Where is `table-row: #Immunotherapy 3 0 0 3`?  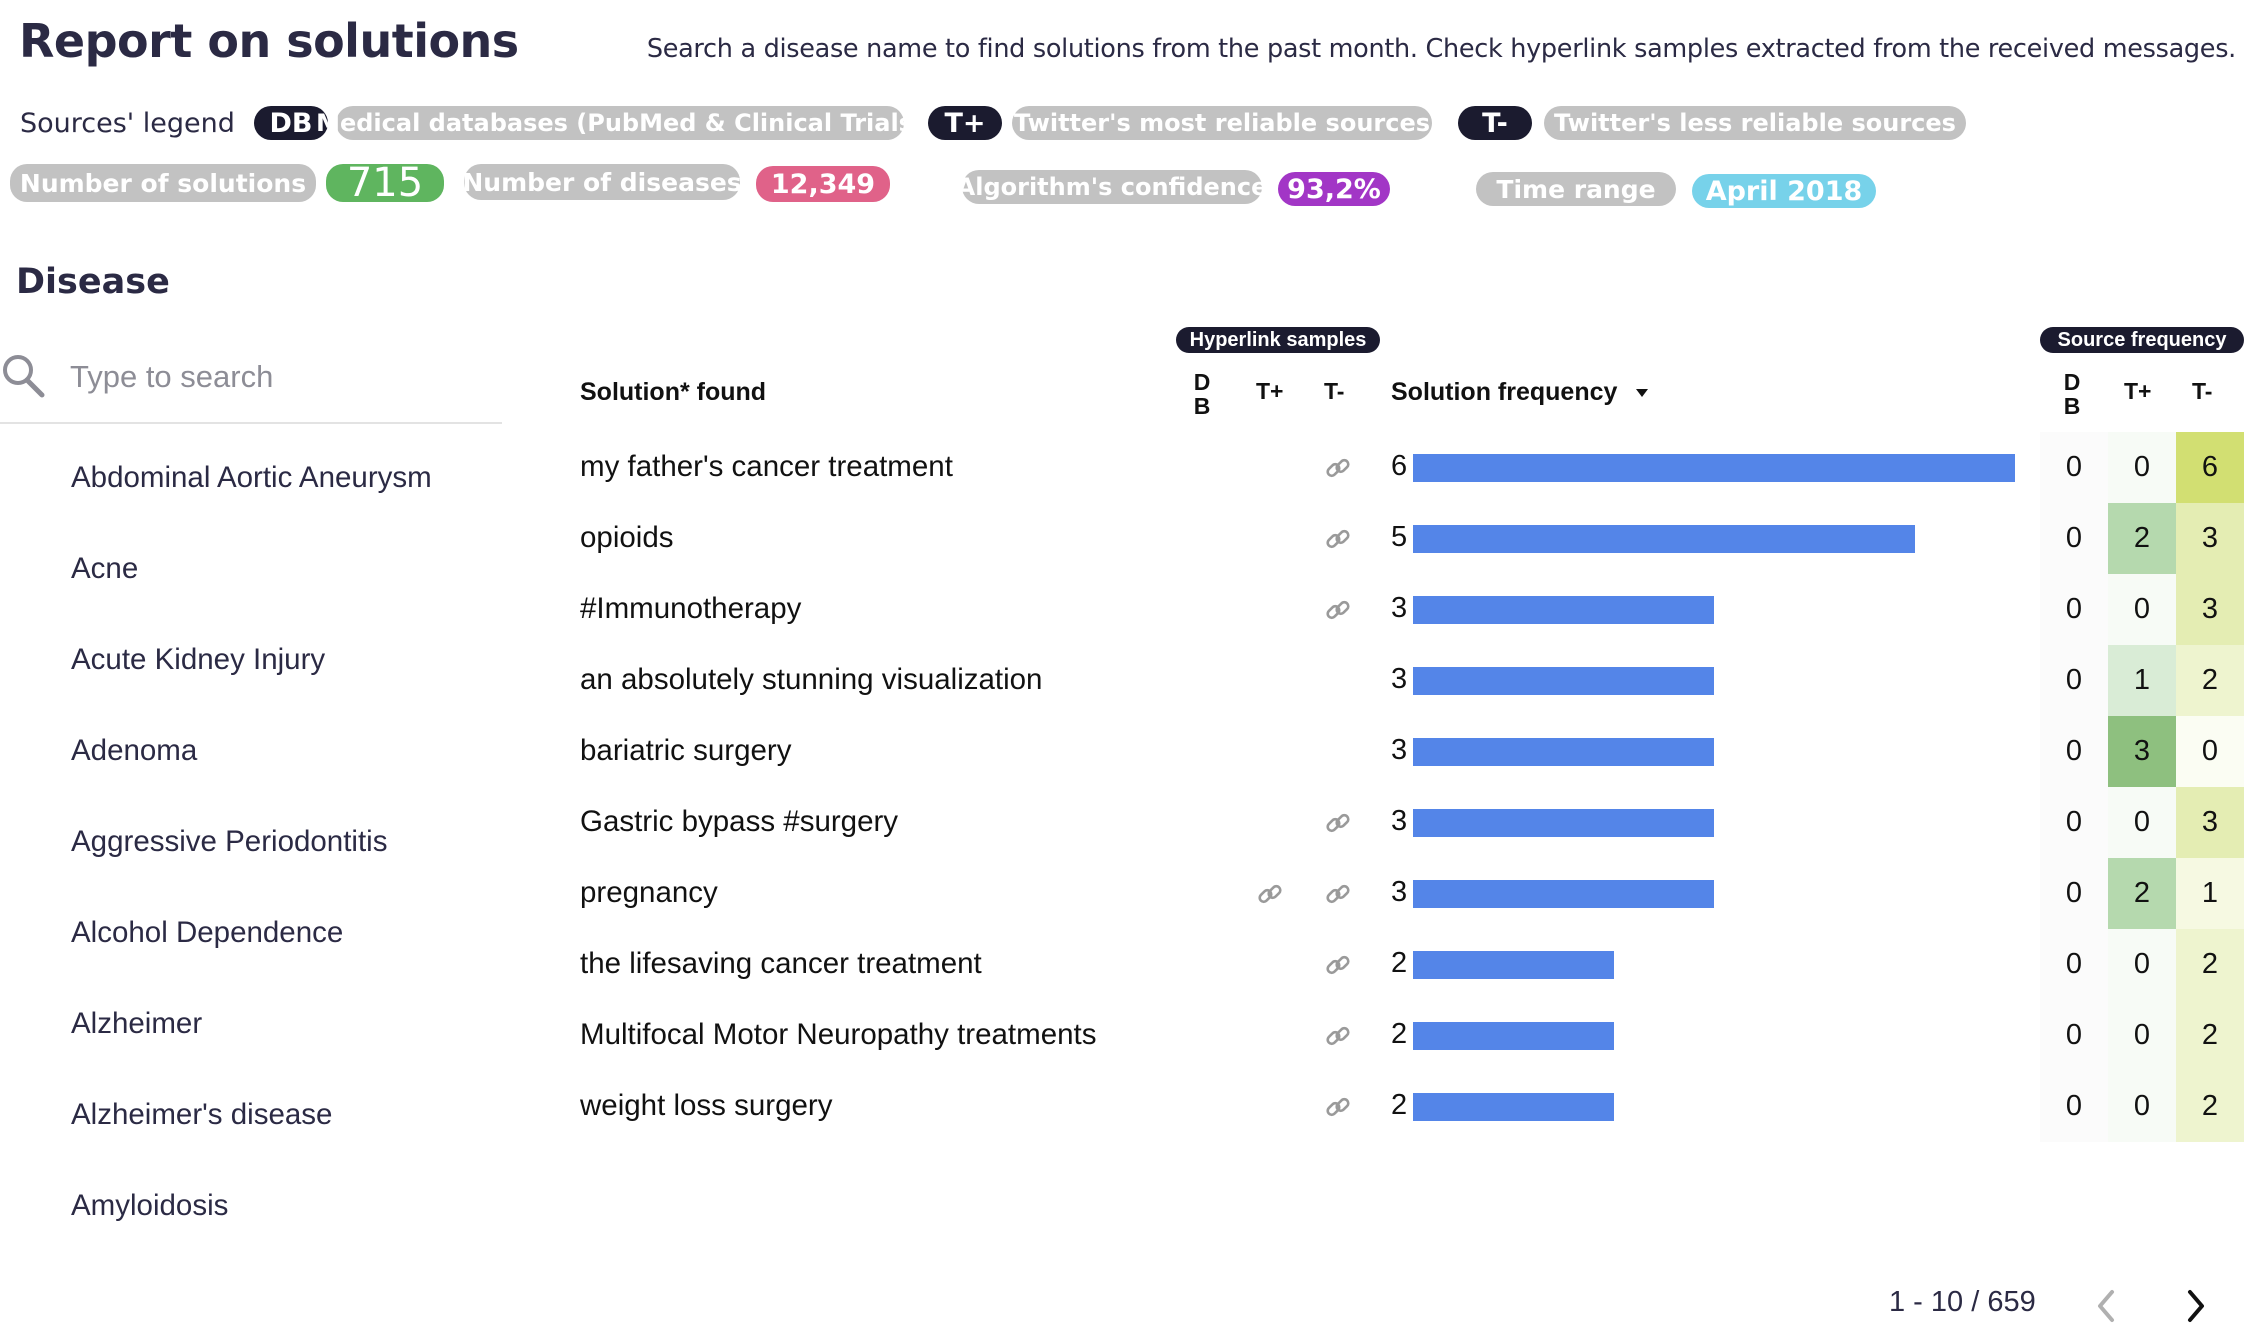
table-row: #Immunotherapy 3 0 0 3 is located at coordinates (1124, 609).